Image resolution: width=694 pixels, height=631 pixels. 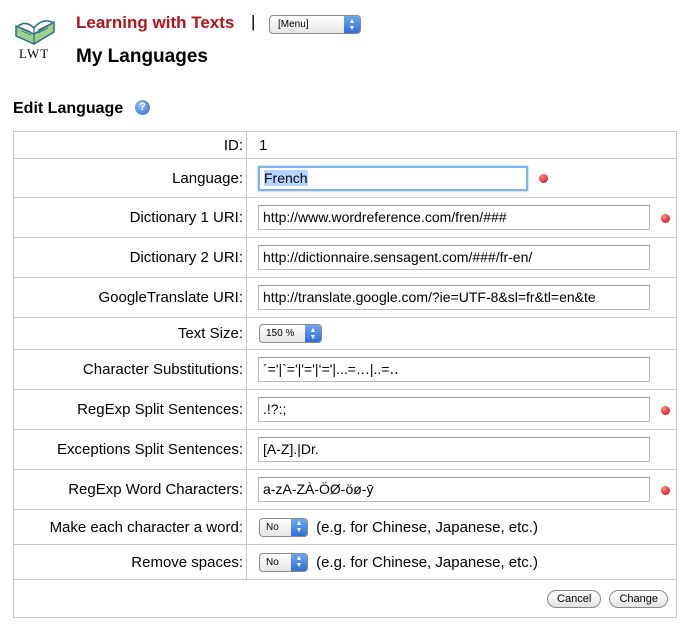 What do you see at coordinates (393, 178) in the screenshot?
I see `language-input: French` at bounding box center [393, 178].